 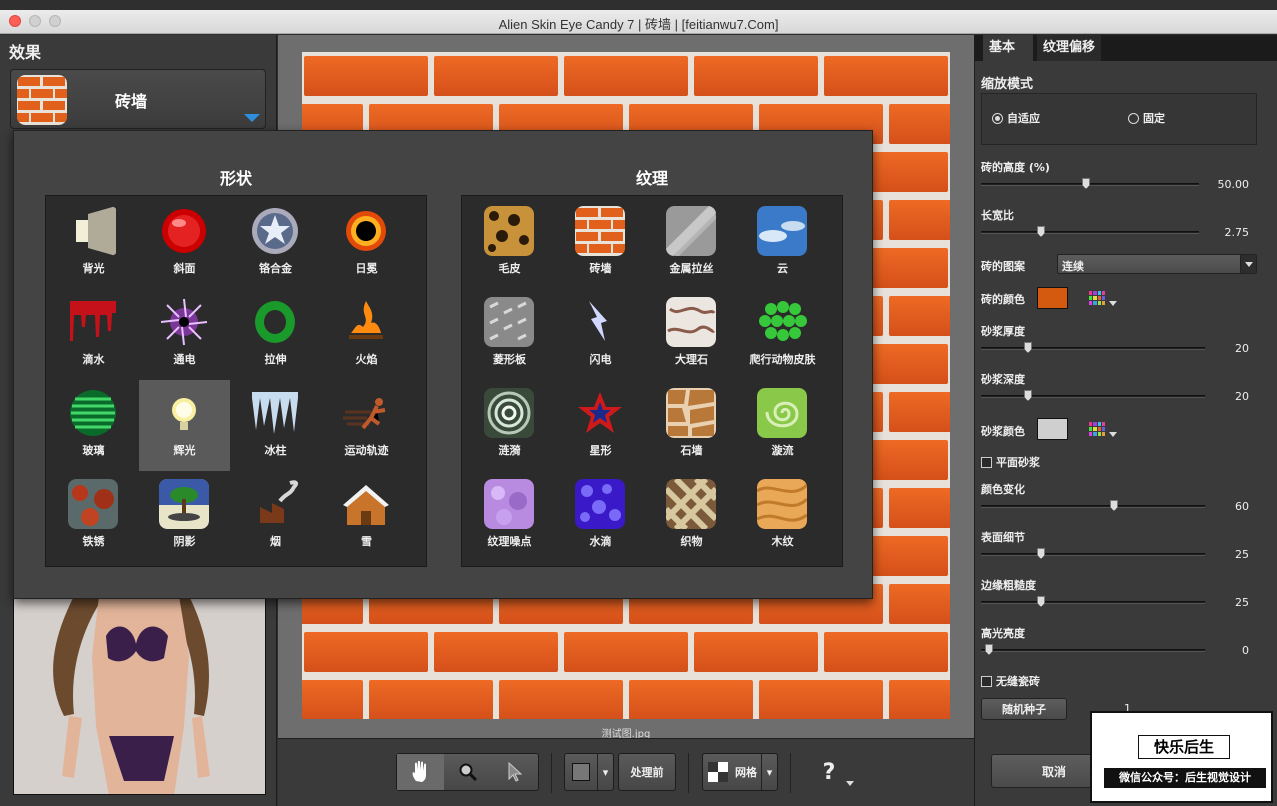 I want to click on zoom-fixed-radio: 固定, so click(x=1146, y=118).